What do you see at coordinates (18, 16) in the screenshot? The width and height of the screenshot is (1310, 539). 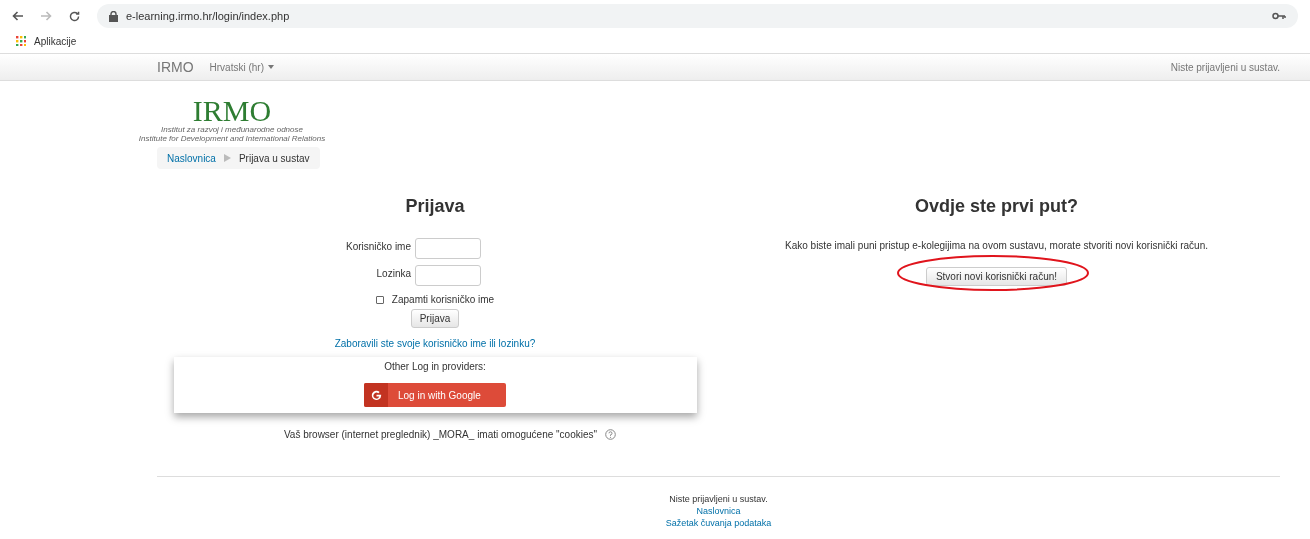 I see `back-icon` at bounding box center [18, 16].